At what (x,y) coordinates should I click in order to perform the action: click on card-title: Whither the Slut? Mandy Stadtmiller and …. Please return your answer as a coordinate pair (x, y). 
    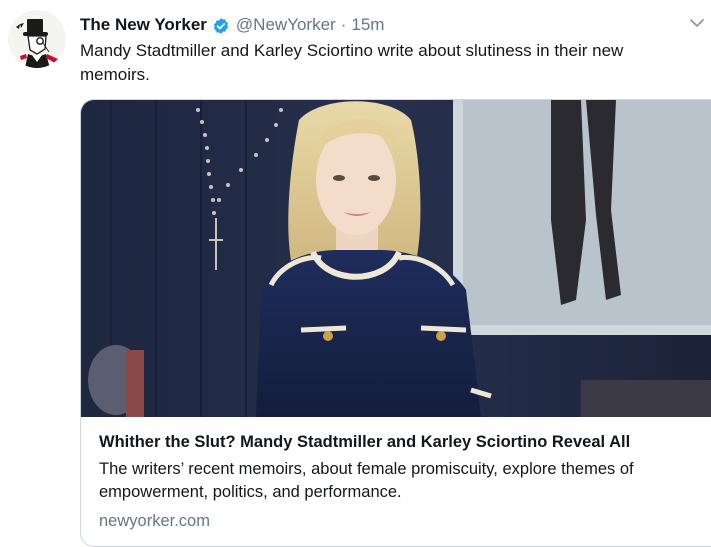
    Looking at the image, I should click on (399, 442).